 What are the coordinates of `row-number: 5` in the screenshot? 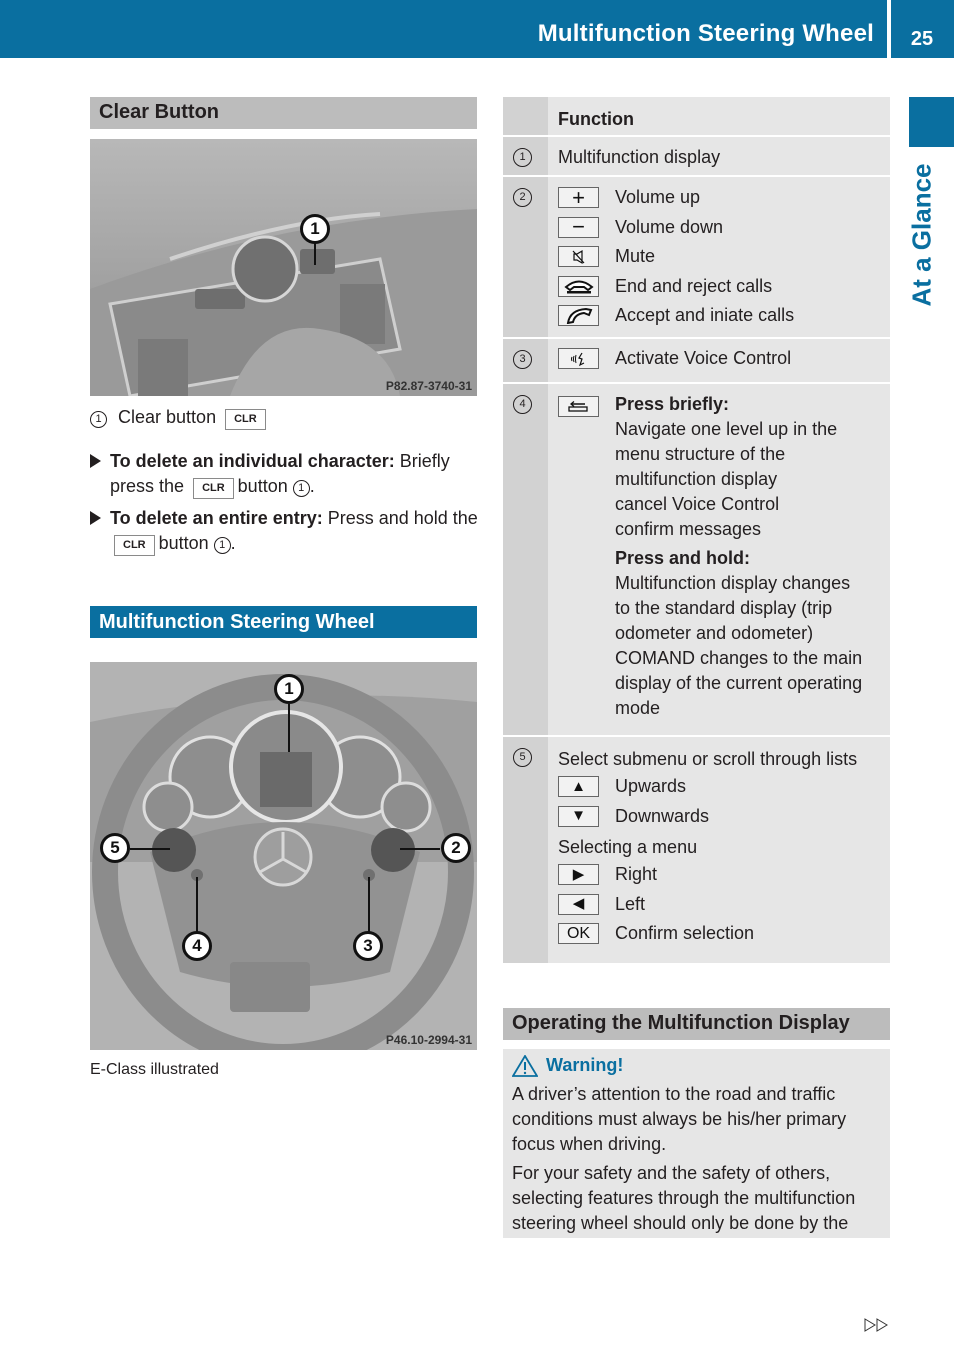 It's located at (522, 757).